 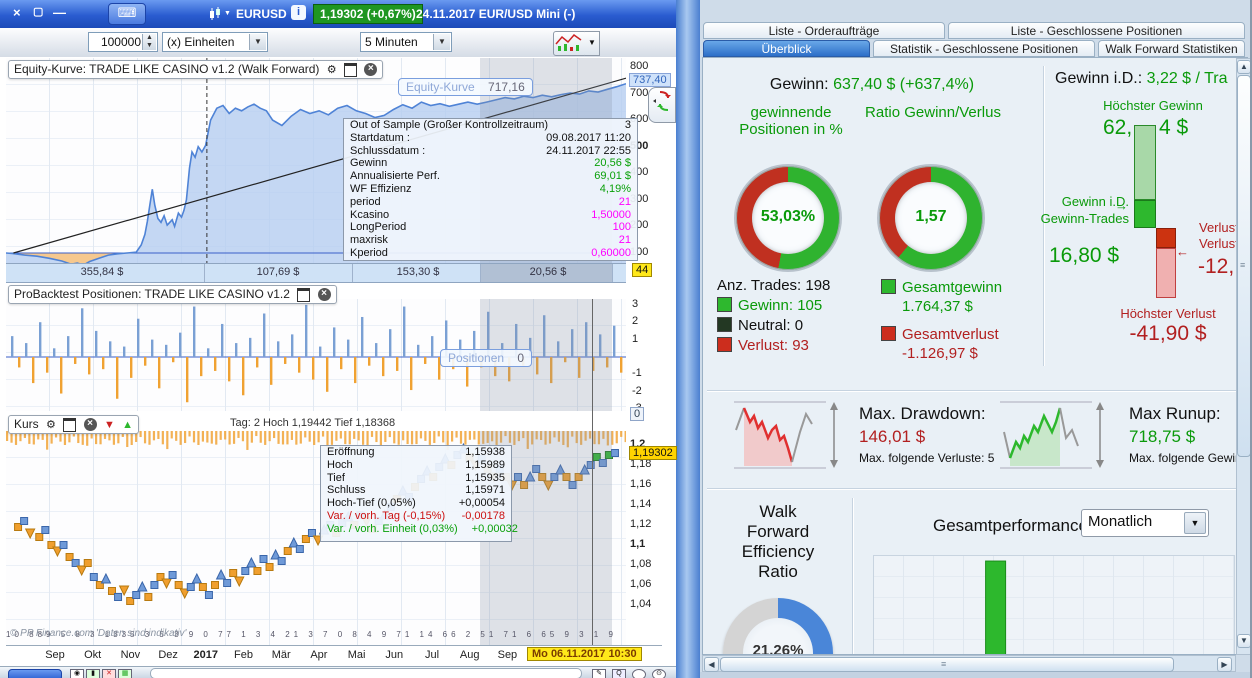 What do you see at coordinates (778, 541) in the screenshot?
I see `wfer-title: Walk Forward Efficiency Ratio` at bounding box center [778, 541].